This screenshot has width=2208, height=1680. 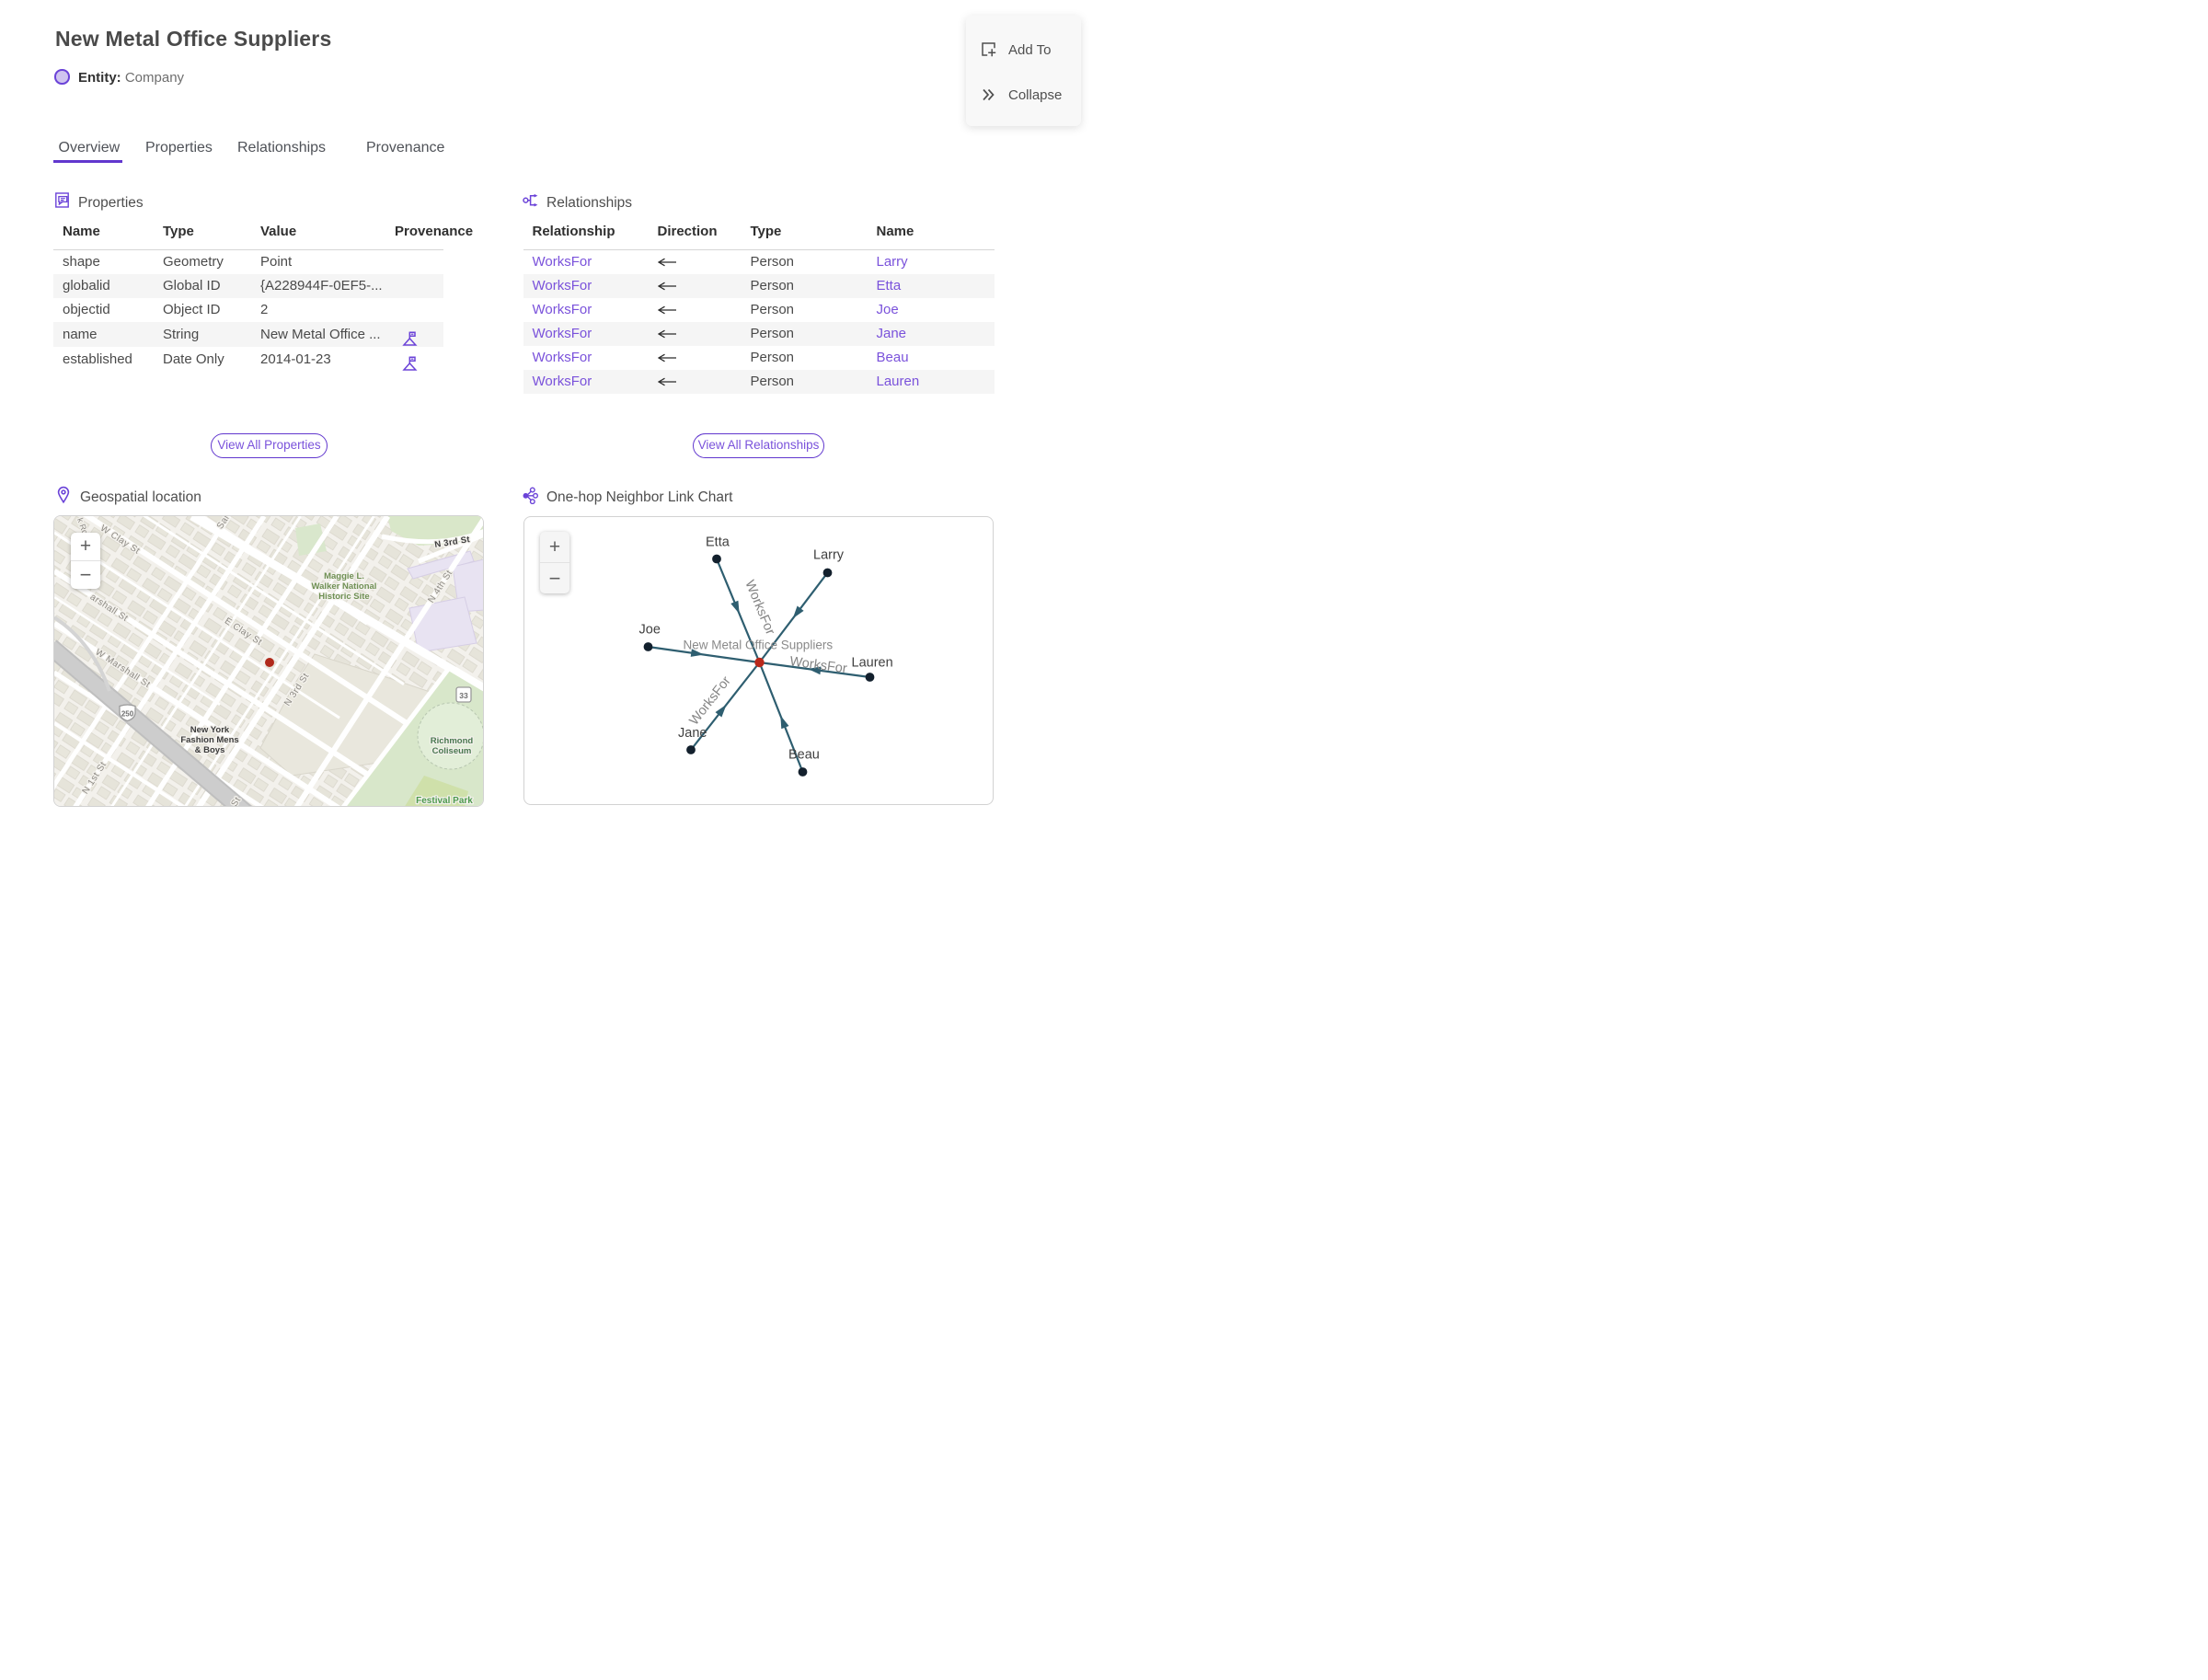 I want to click on svg-text: & Boys, so click(x=210, y=750).